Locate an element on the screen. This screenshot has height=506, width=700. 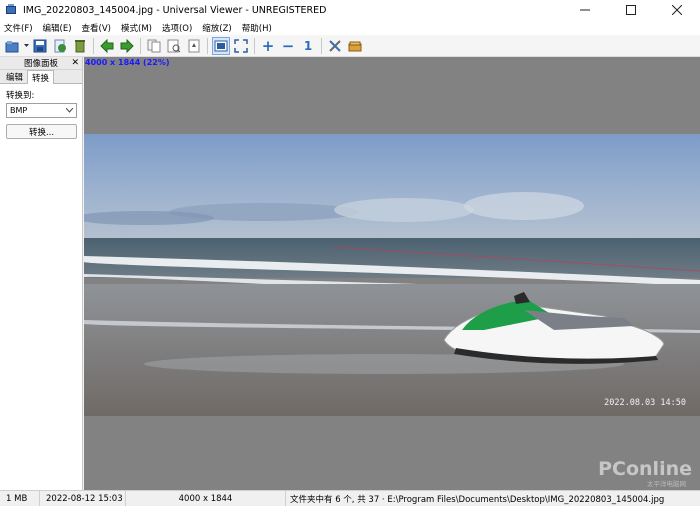
app-icon is located at coordinates (11, 10).